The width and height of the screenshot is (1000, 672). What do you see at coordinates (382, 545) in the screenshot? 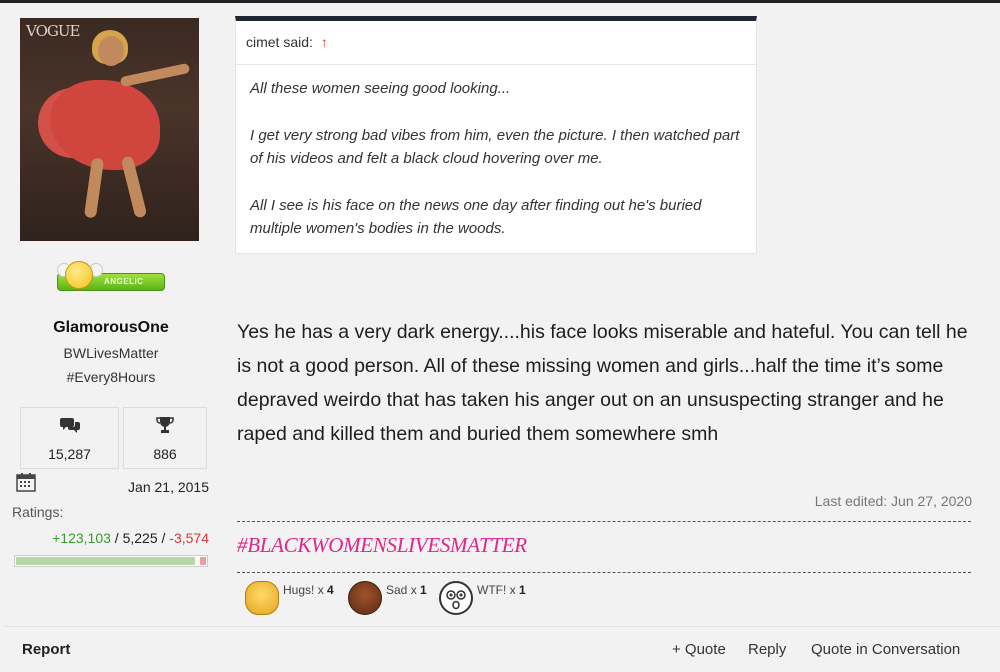
I see `signature: #BLACKWOMENSLIVESMATTER` at bounding box center [382, 545].